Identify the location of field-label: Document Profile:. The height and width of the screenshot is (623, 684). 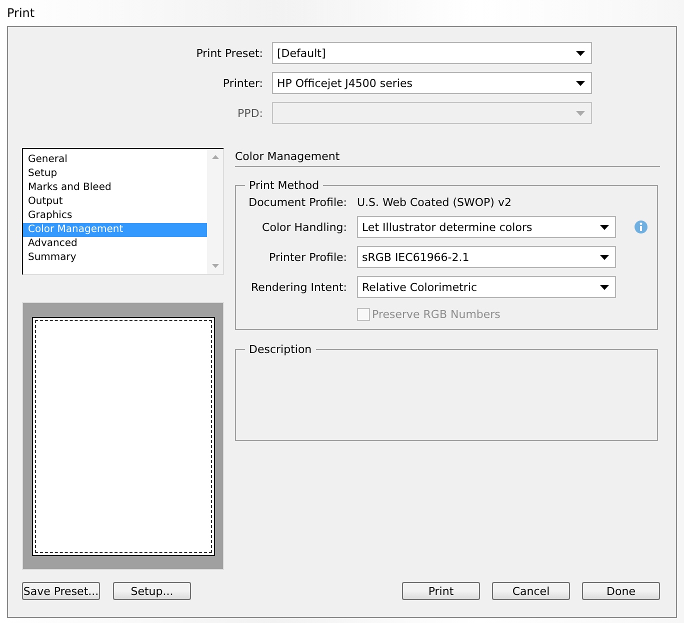
(297, 202).